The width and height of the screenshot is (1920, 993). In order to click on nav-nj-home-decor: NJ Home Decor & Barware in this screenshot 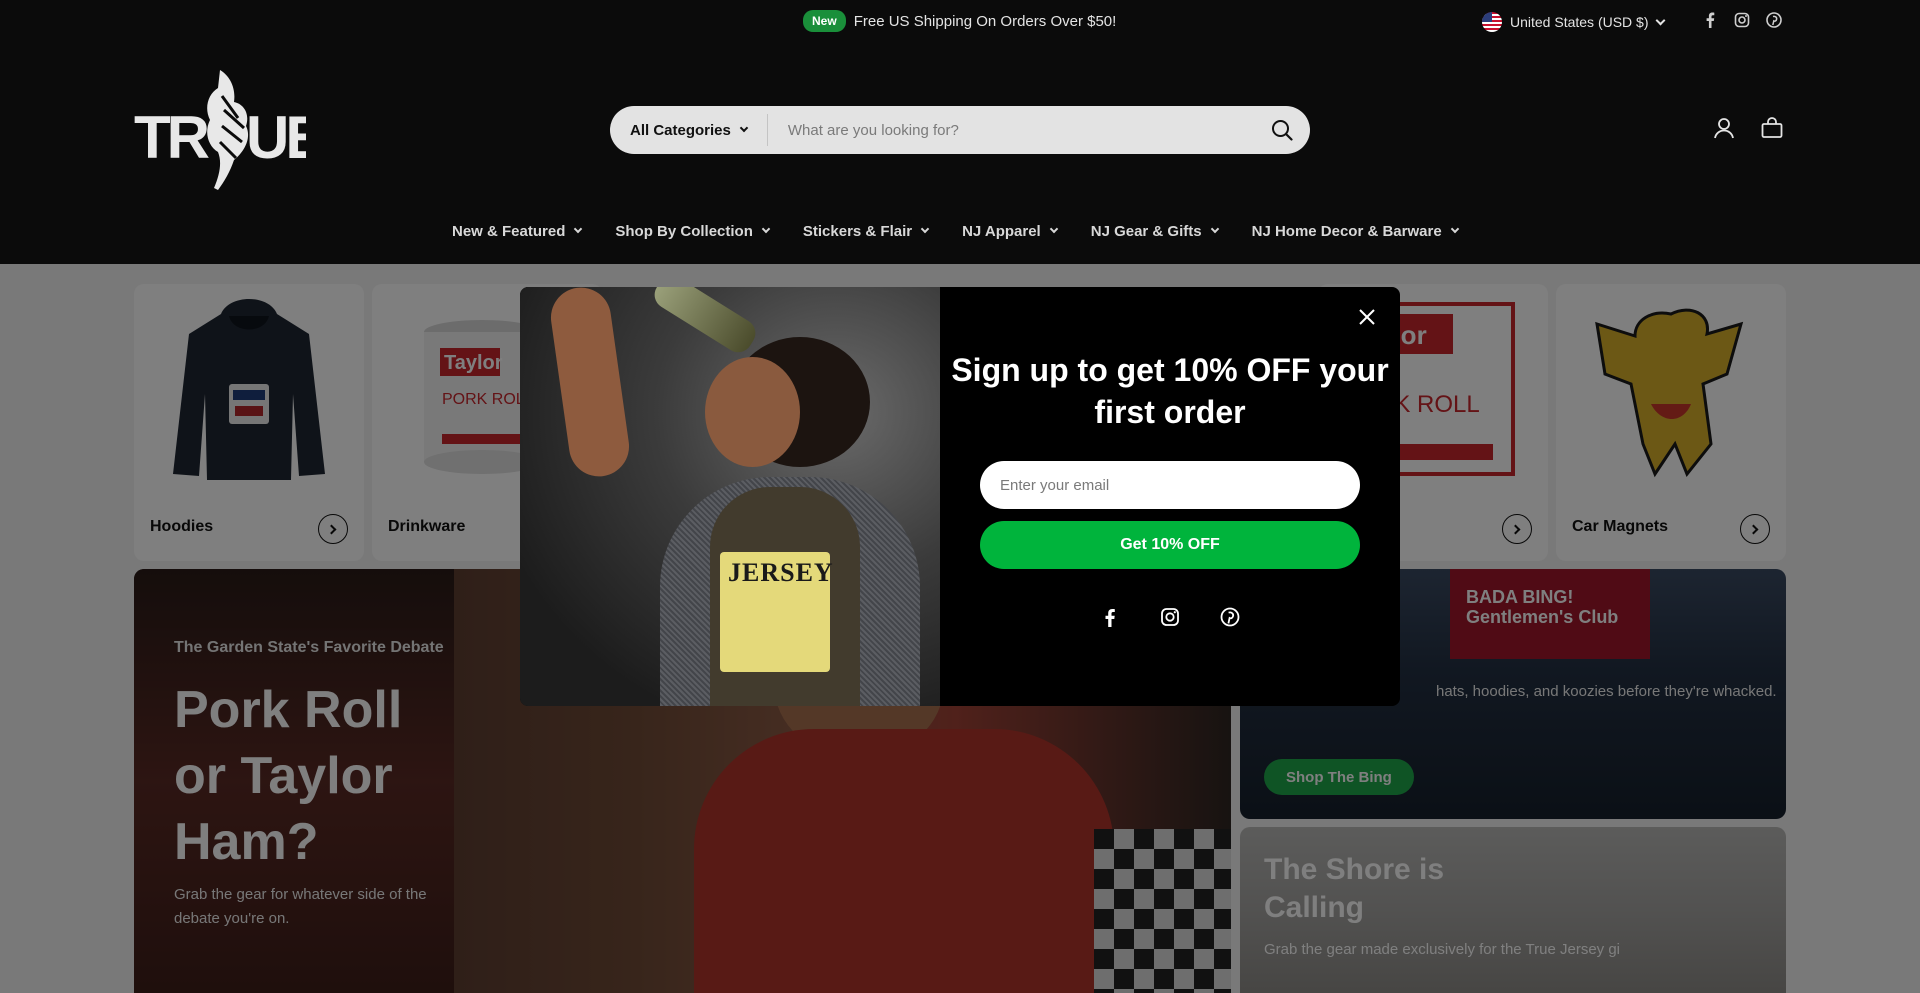, I will do `click(1355, 231)`.